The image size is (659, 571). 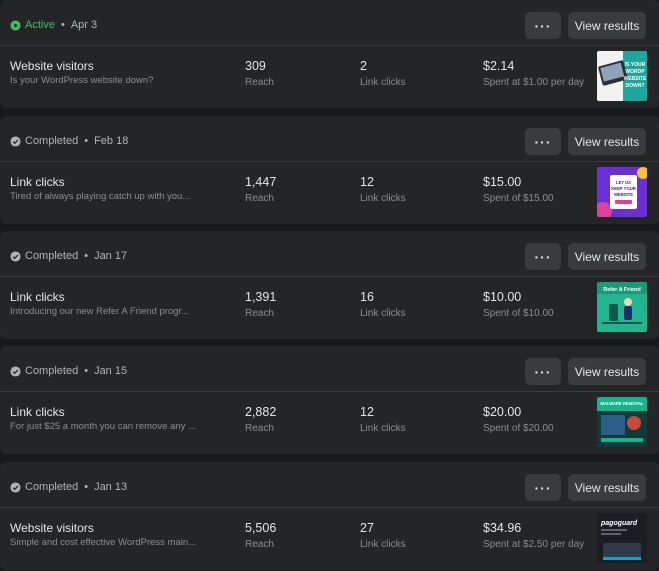 I want to click on spend-label: Spent of $20.00, so click(x=518, y=428).